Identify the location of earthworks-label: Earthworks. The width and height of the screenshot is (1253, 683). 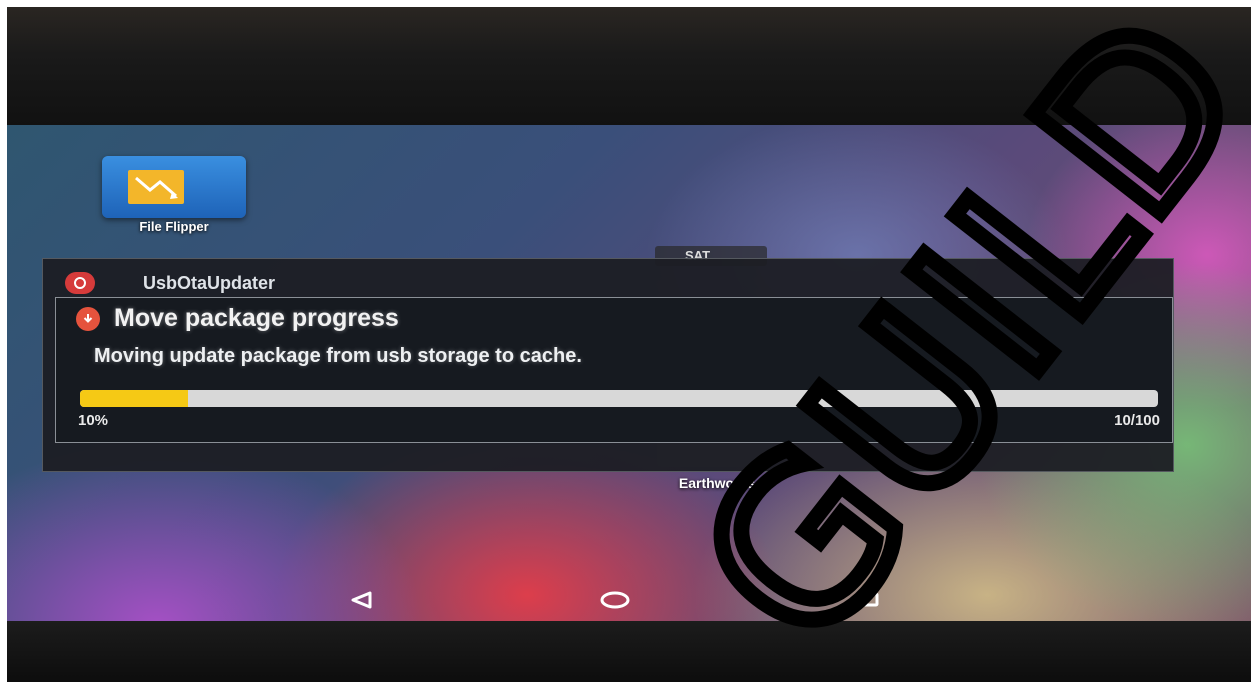
(717, 483).